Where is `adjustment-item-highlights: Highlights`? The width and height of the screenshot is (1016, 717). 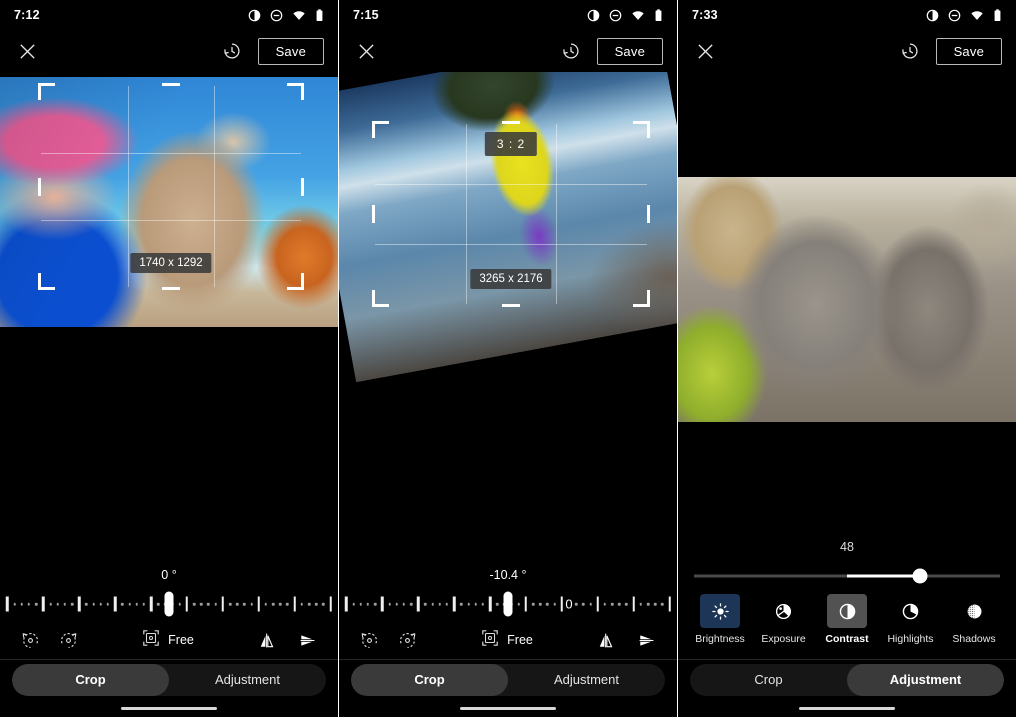 adjustment-item-highlights: Highlights is located at coordinates (911, 619).